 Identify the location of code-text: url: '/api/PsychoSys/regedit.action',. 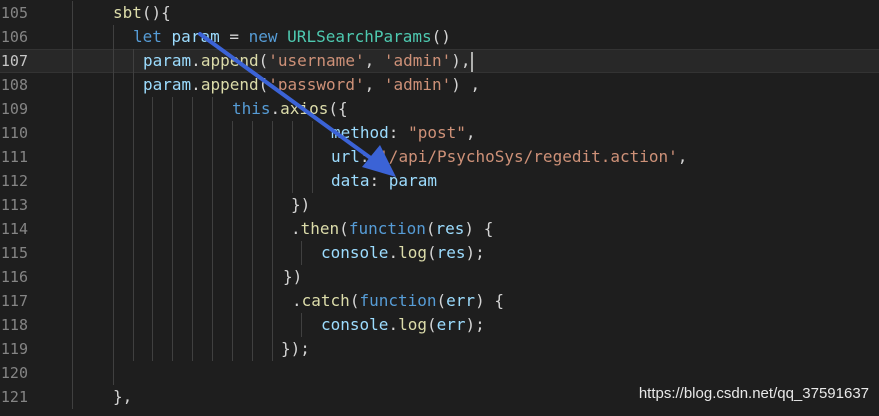
(509, 157).